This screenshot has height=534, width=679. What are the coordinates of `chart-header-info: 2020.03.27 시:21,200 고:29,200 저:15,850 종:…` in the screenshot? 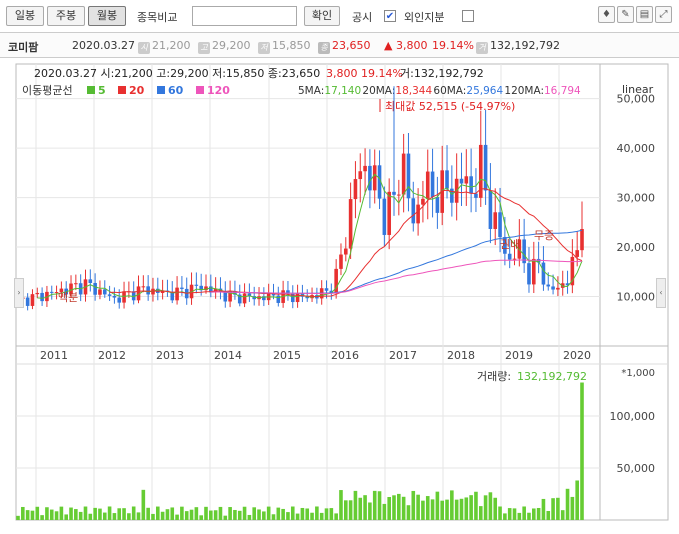 It's located at (177, 73).